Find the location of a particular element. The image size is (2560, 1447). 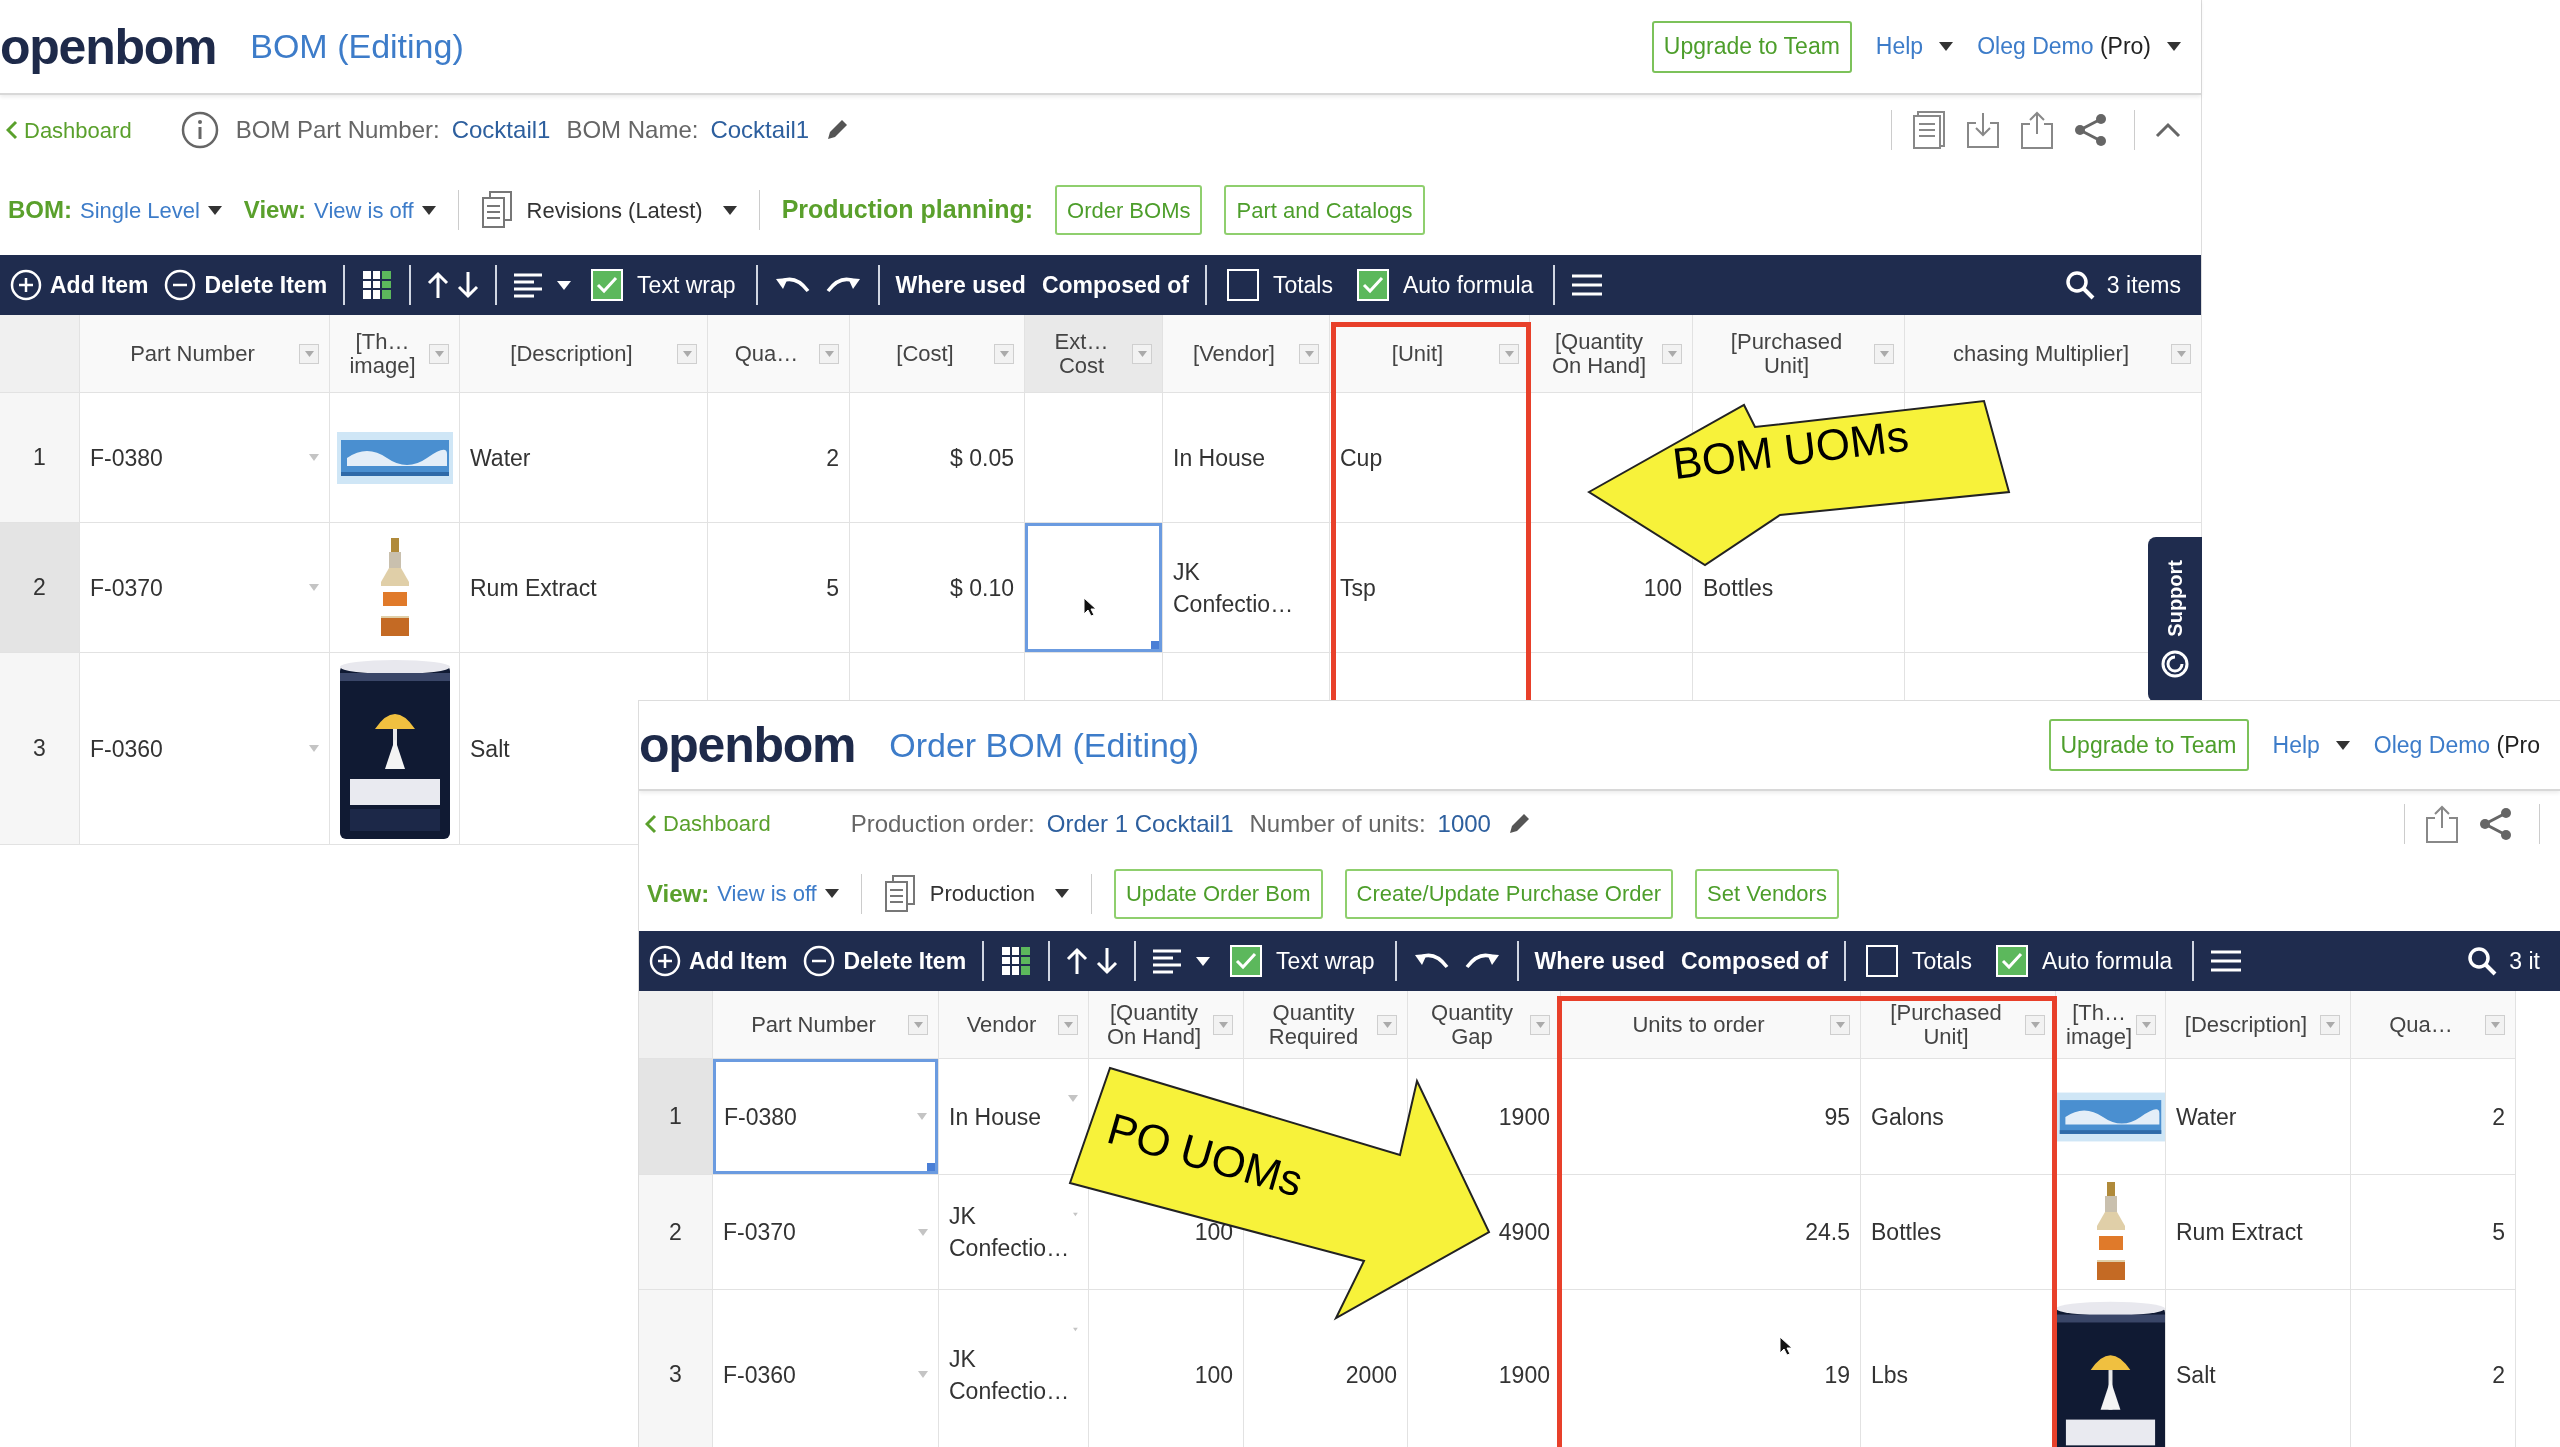

pencil-icon is located at coordinates (837, 130).